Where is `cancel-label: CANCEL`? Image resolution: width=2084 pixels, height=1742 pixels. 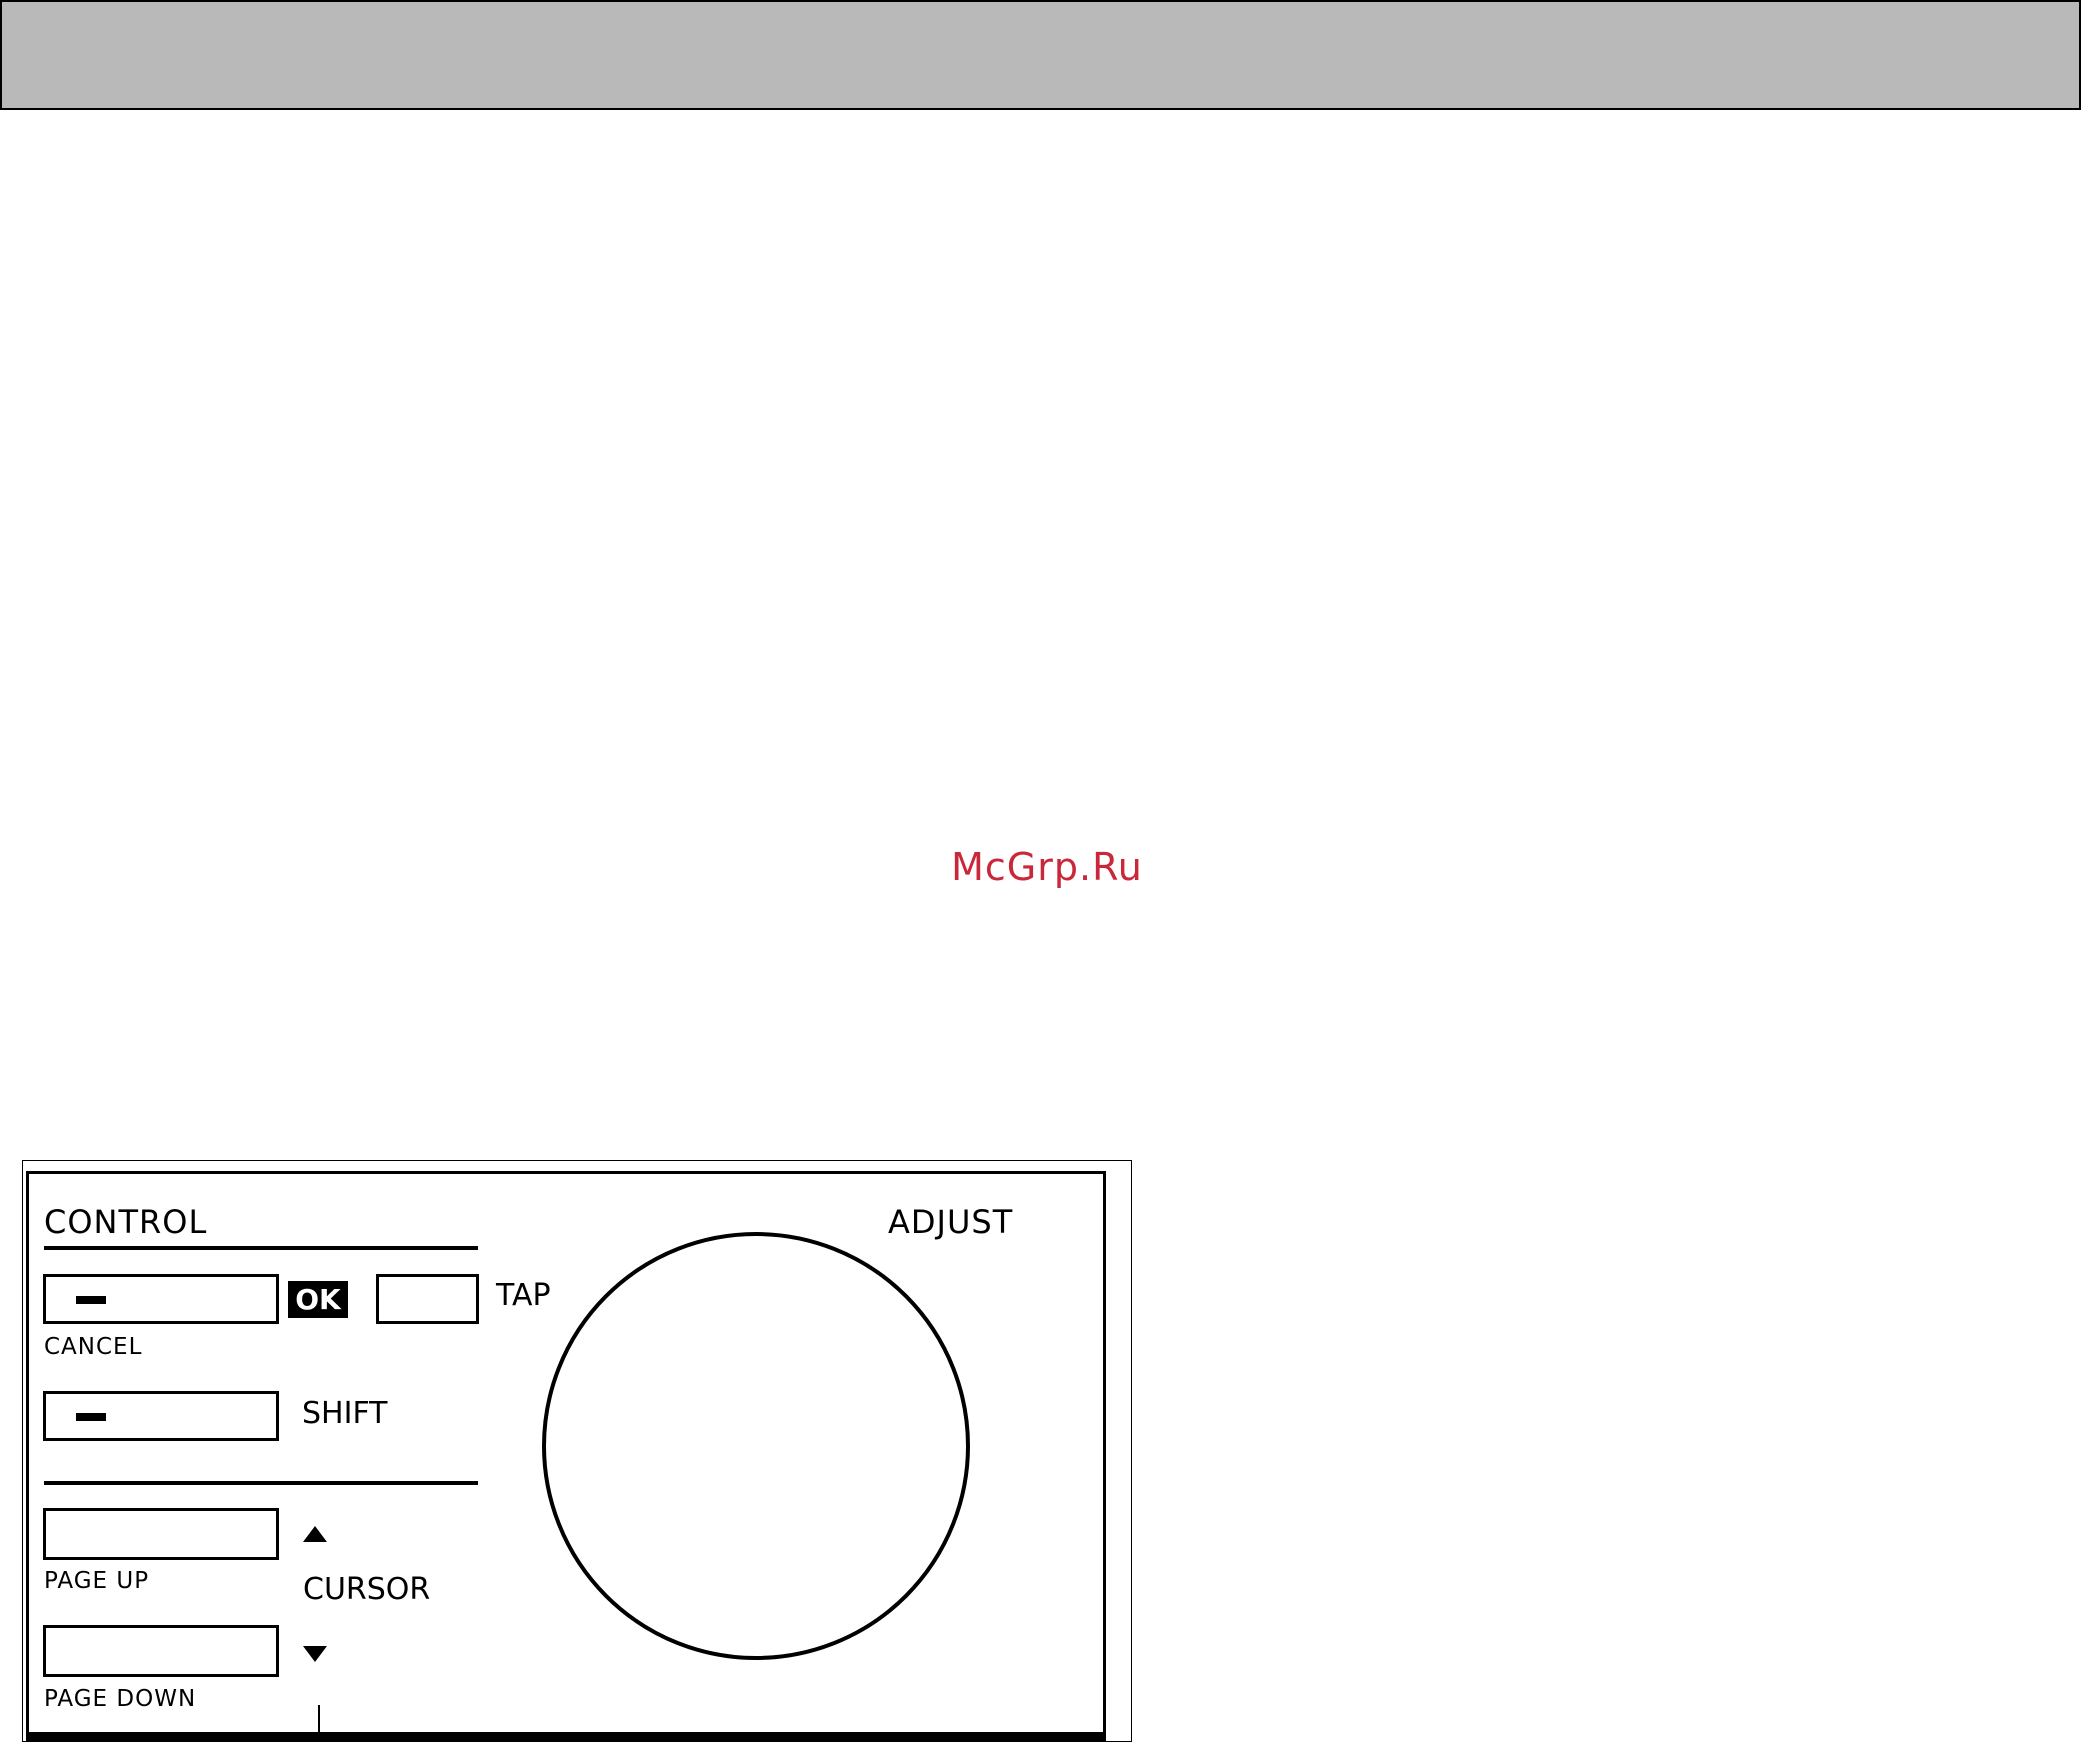
cancel-label: CANCEL is located at coordinates (93, 1347).